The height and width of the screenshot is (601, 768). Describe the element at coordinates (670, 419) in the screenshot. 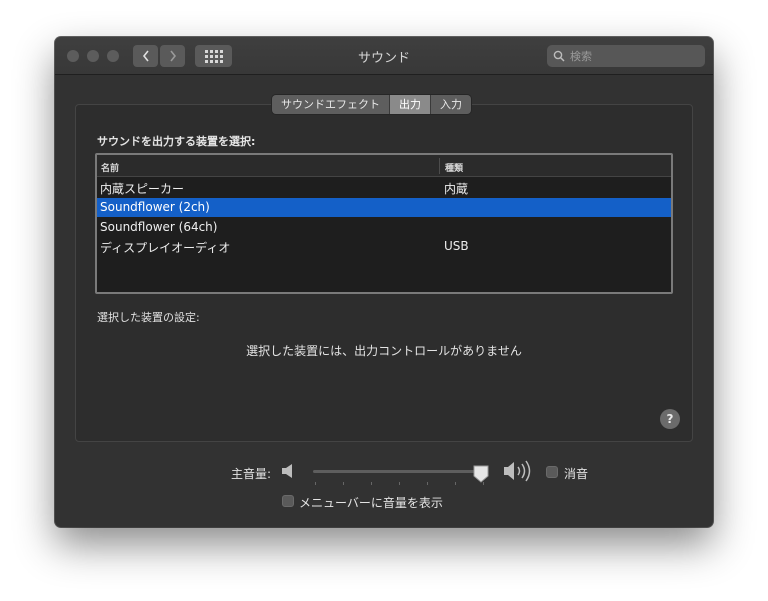

I see `help-button: ?` at that location.